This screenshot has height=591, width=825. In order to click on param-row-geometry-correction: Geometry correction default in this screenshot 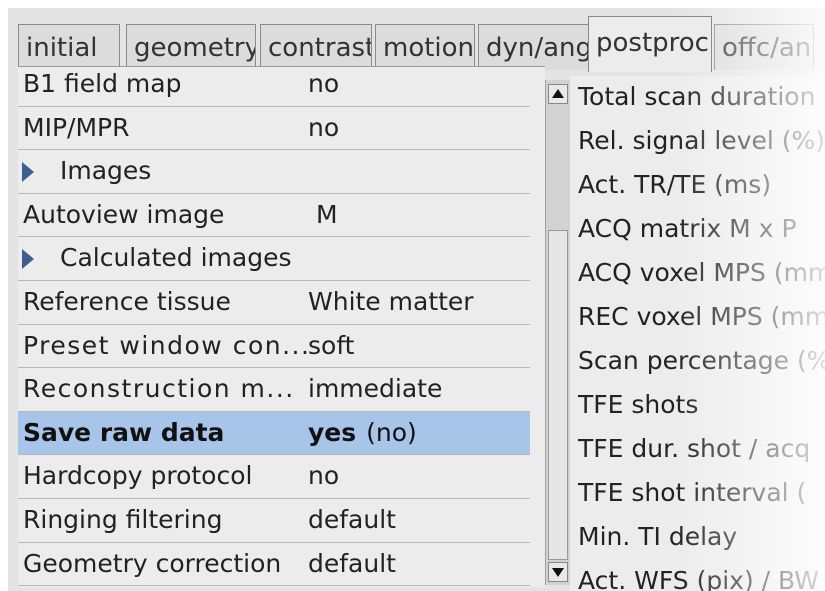, I will do `click(274, 565)`.